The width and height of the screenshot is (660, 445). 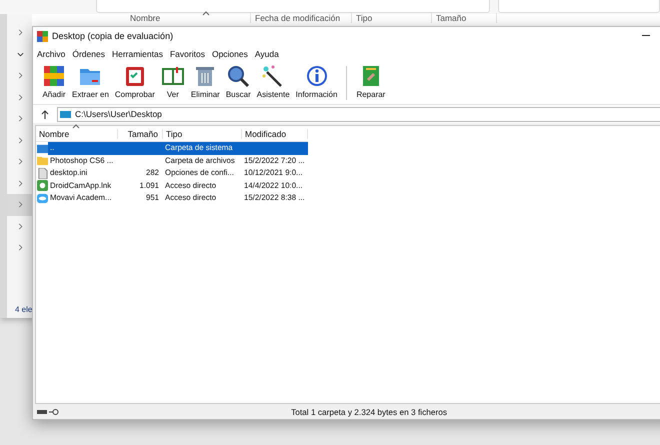 I want to click on menu-item: Órdenes, so click(x=88, y=53).